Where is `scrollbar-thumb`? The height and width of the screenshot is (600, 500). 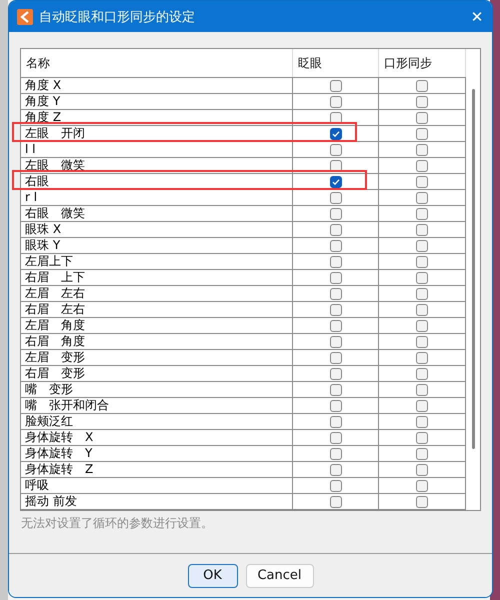
scrollbar-thumb is located at coordinates (473, 269).